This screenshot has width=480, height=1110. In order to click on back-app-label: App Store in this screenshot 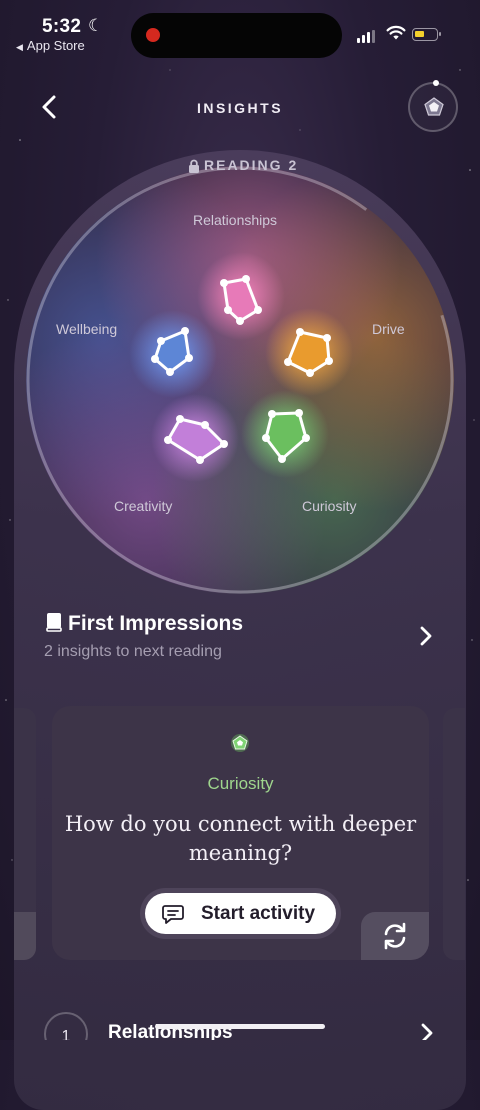, I will do `click(55, 45)`.